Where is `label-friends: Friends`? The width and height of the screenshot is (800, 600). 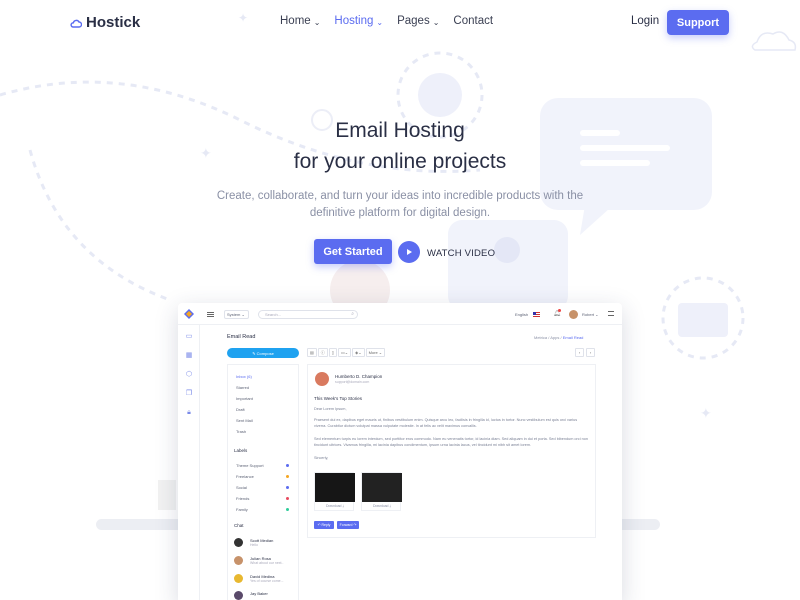
label-friends: Friends is located at coordinates (242, 498).